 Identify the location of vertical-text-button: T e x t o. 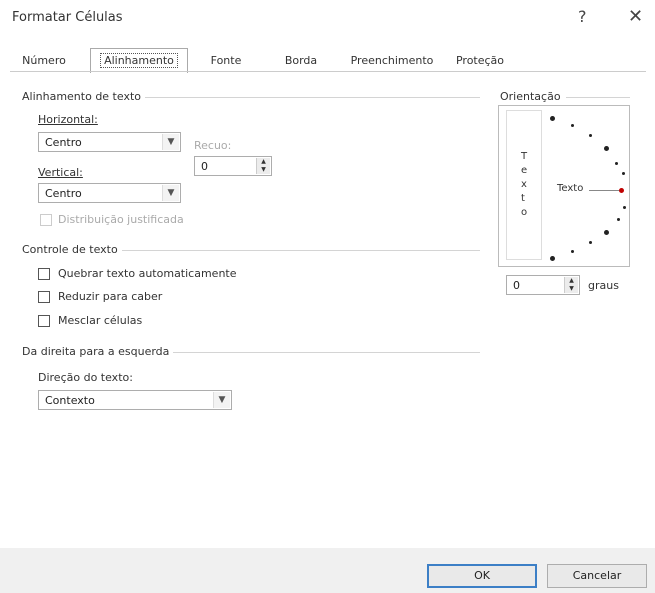
(524, 185).